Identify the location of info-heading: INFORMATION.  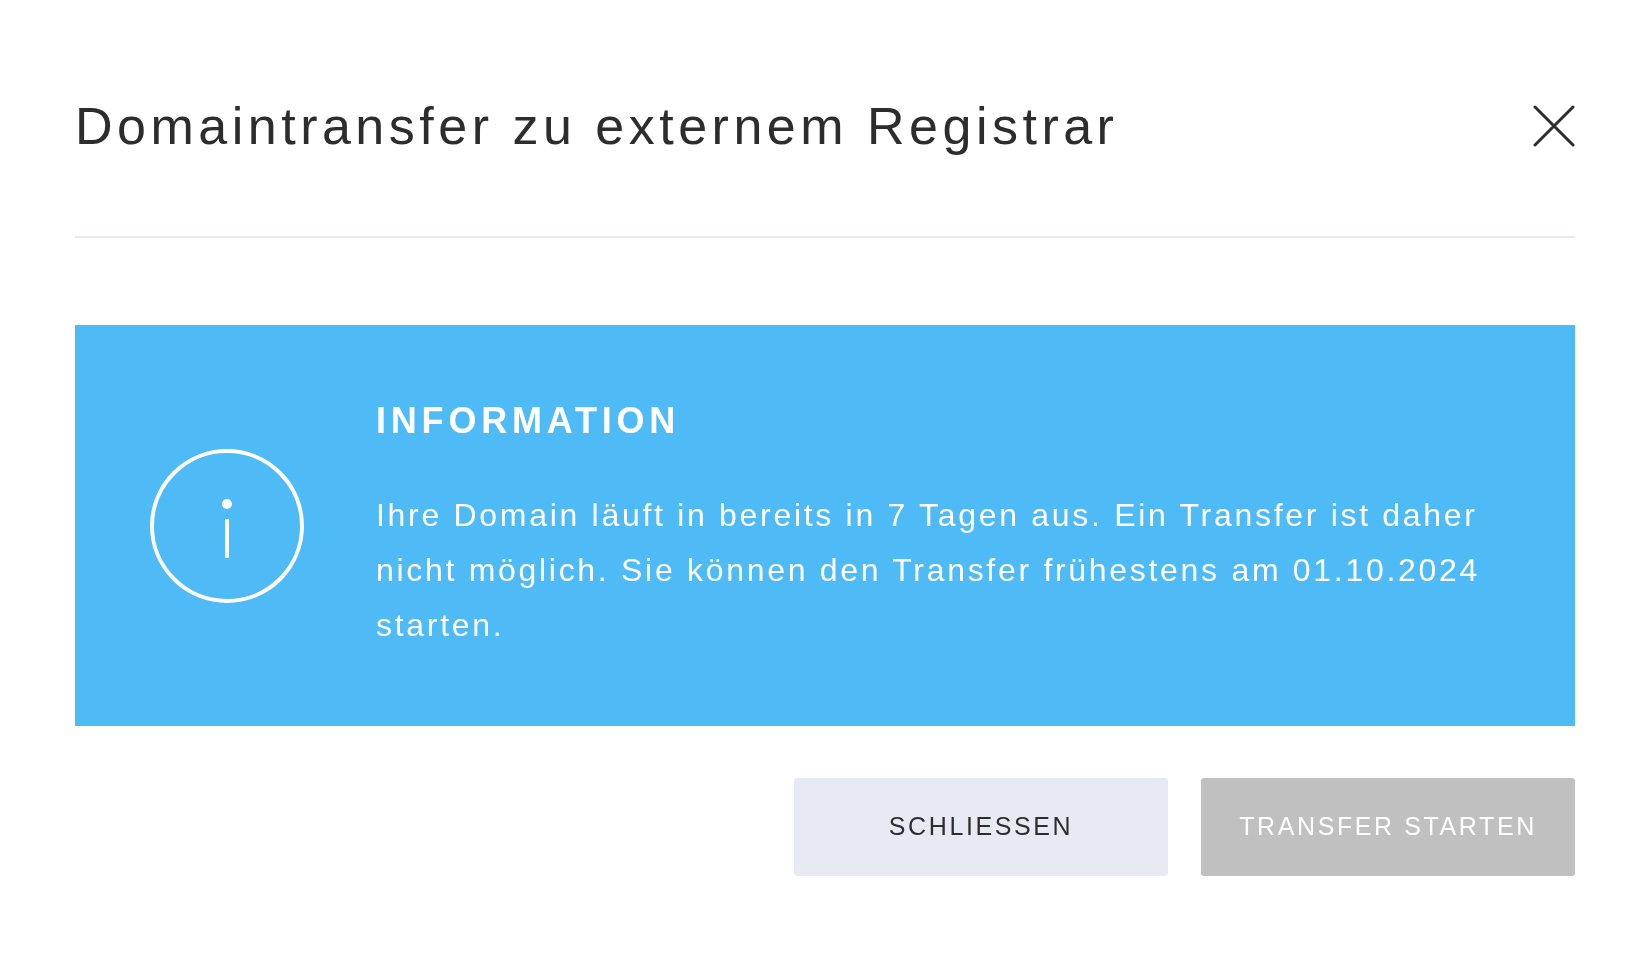
(529, 420).